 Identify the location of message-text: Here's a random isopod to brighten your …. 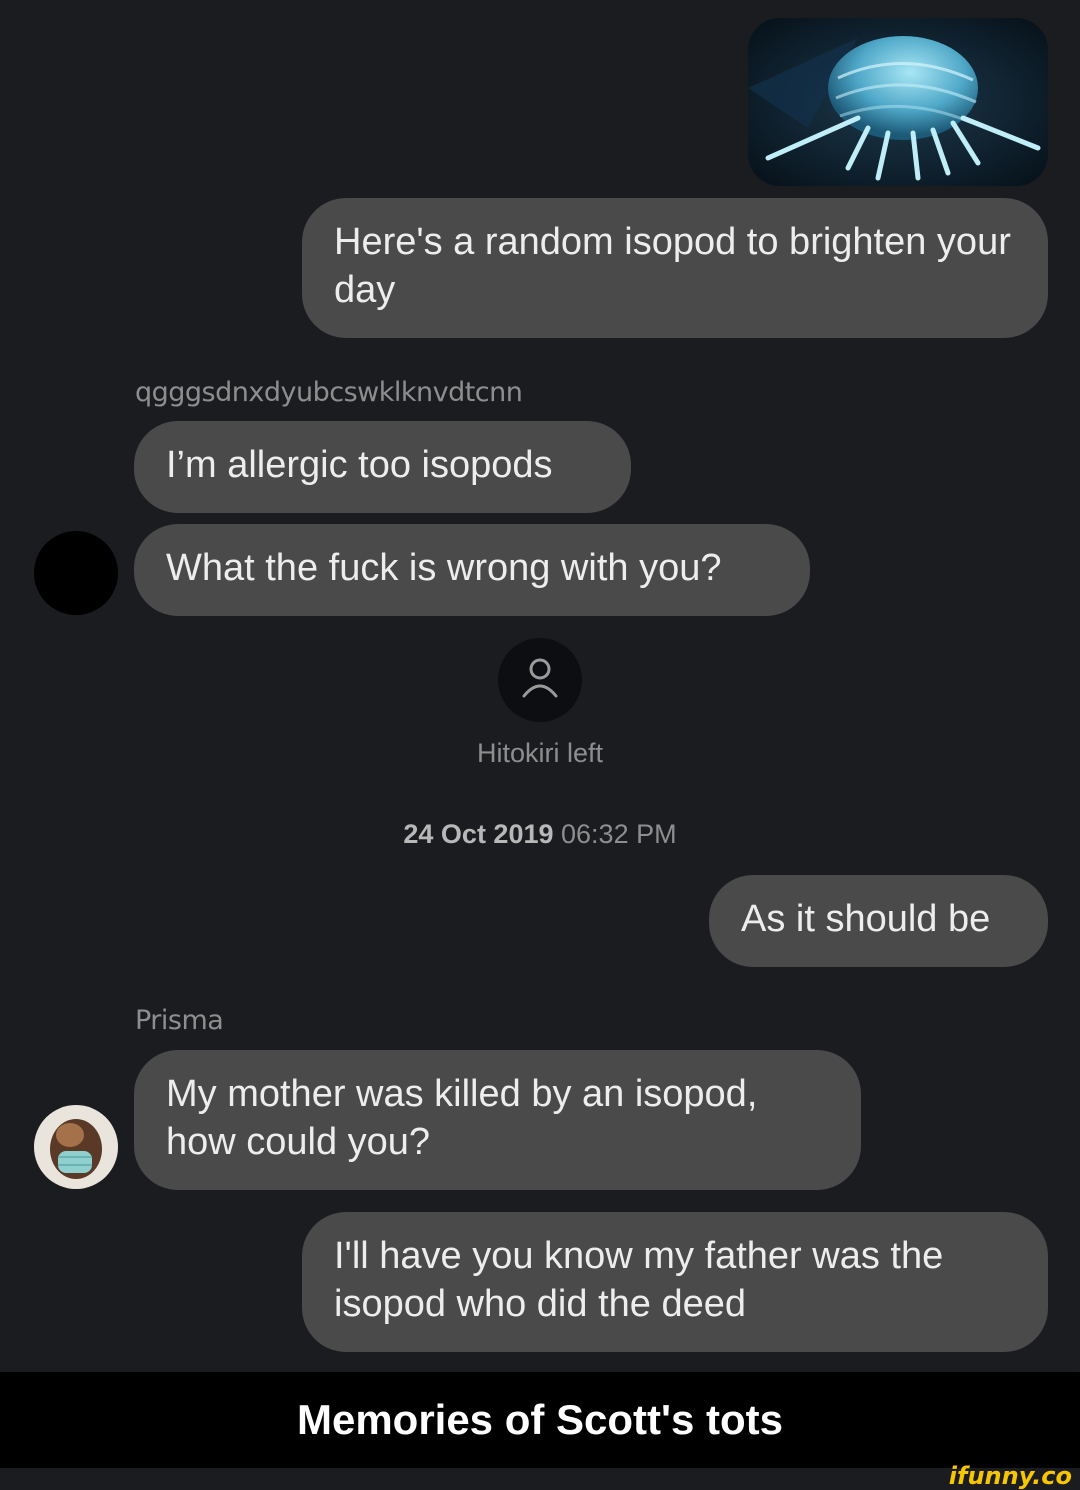
(672, 266).